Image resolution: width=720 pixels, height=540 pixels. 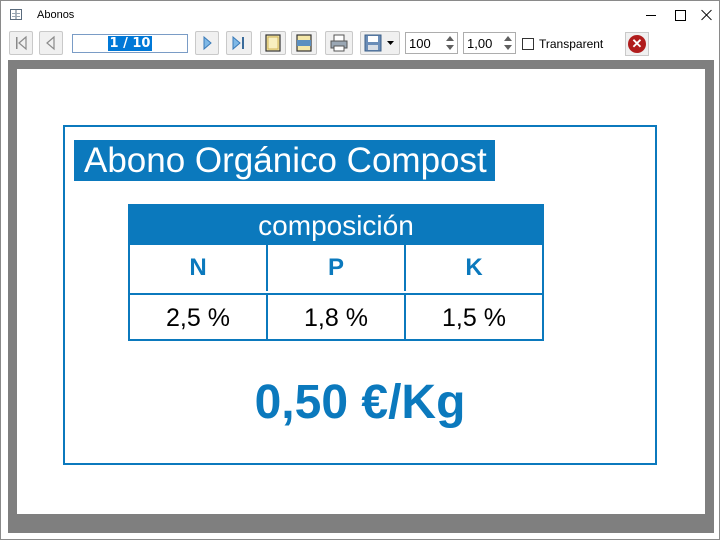 I want to click on scale-value: 1,00, so click(x=480, y=43).